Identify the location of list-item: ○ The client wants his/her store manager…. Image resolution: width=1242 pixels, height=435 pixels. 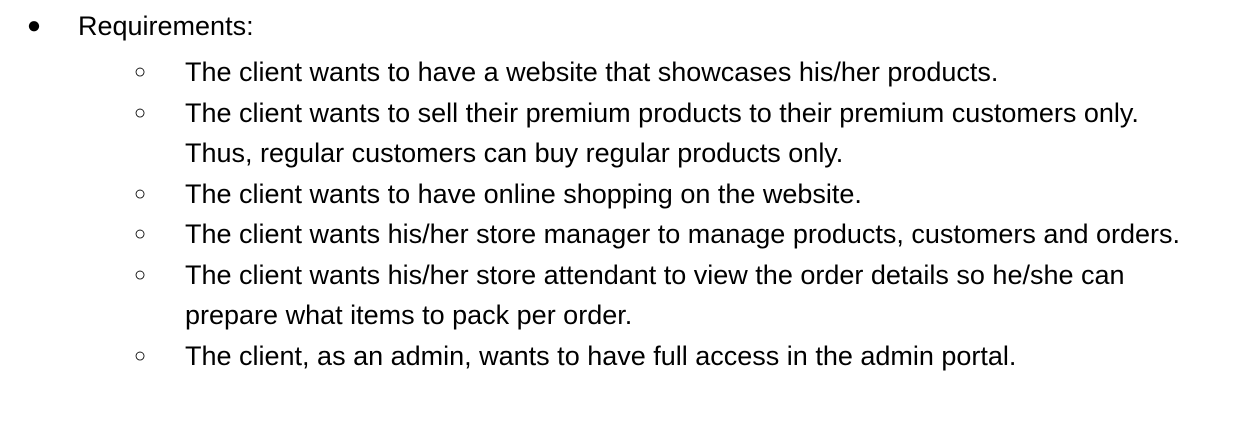
(602, 234).